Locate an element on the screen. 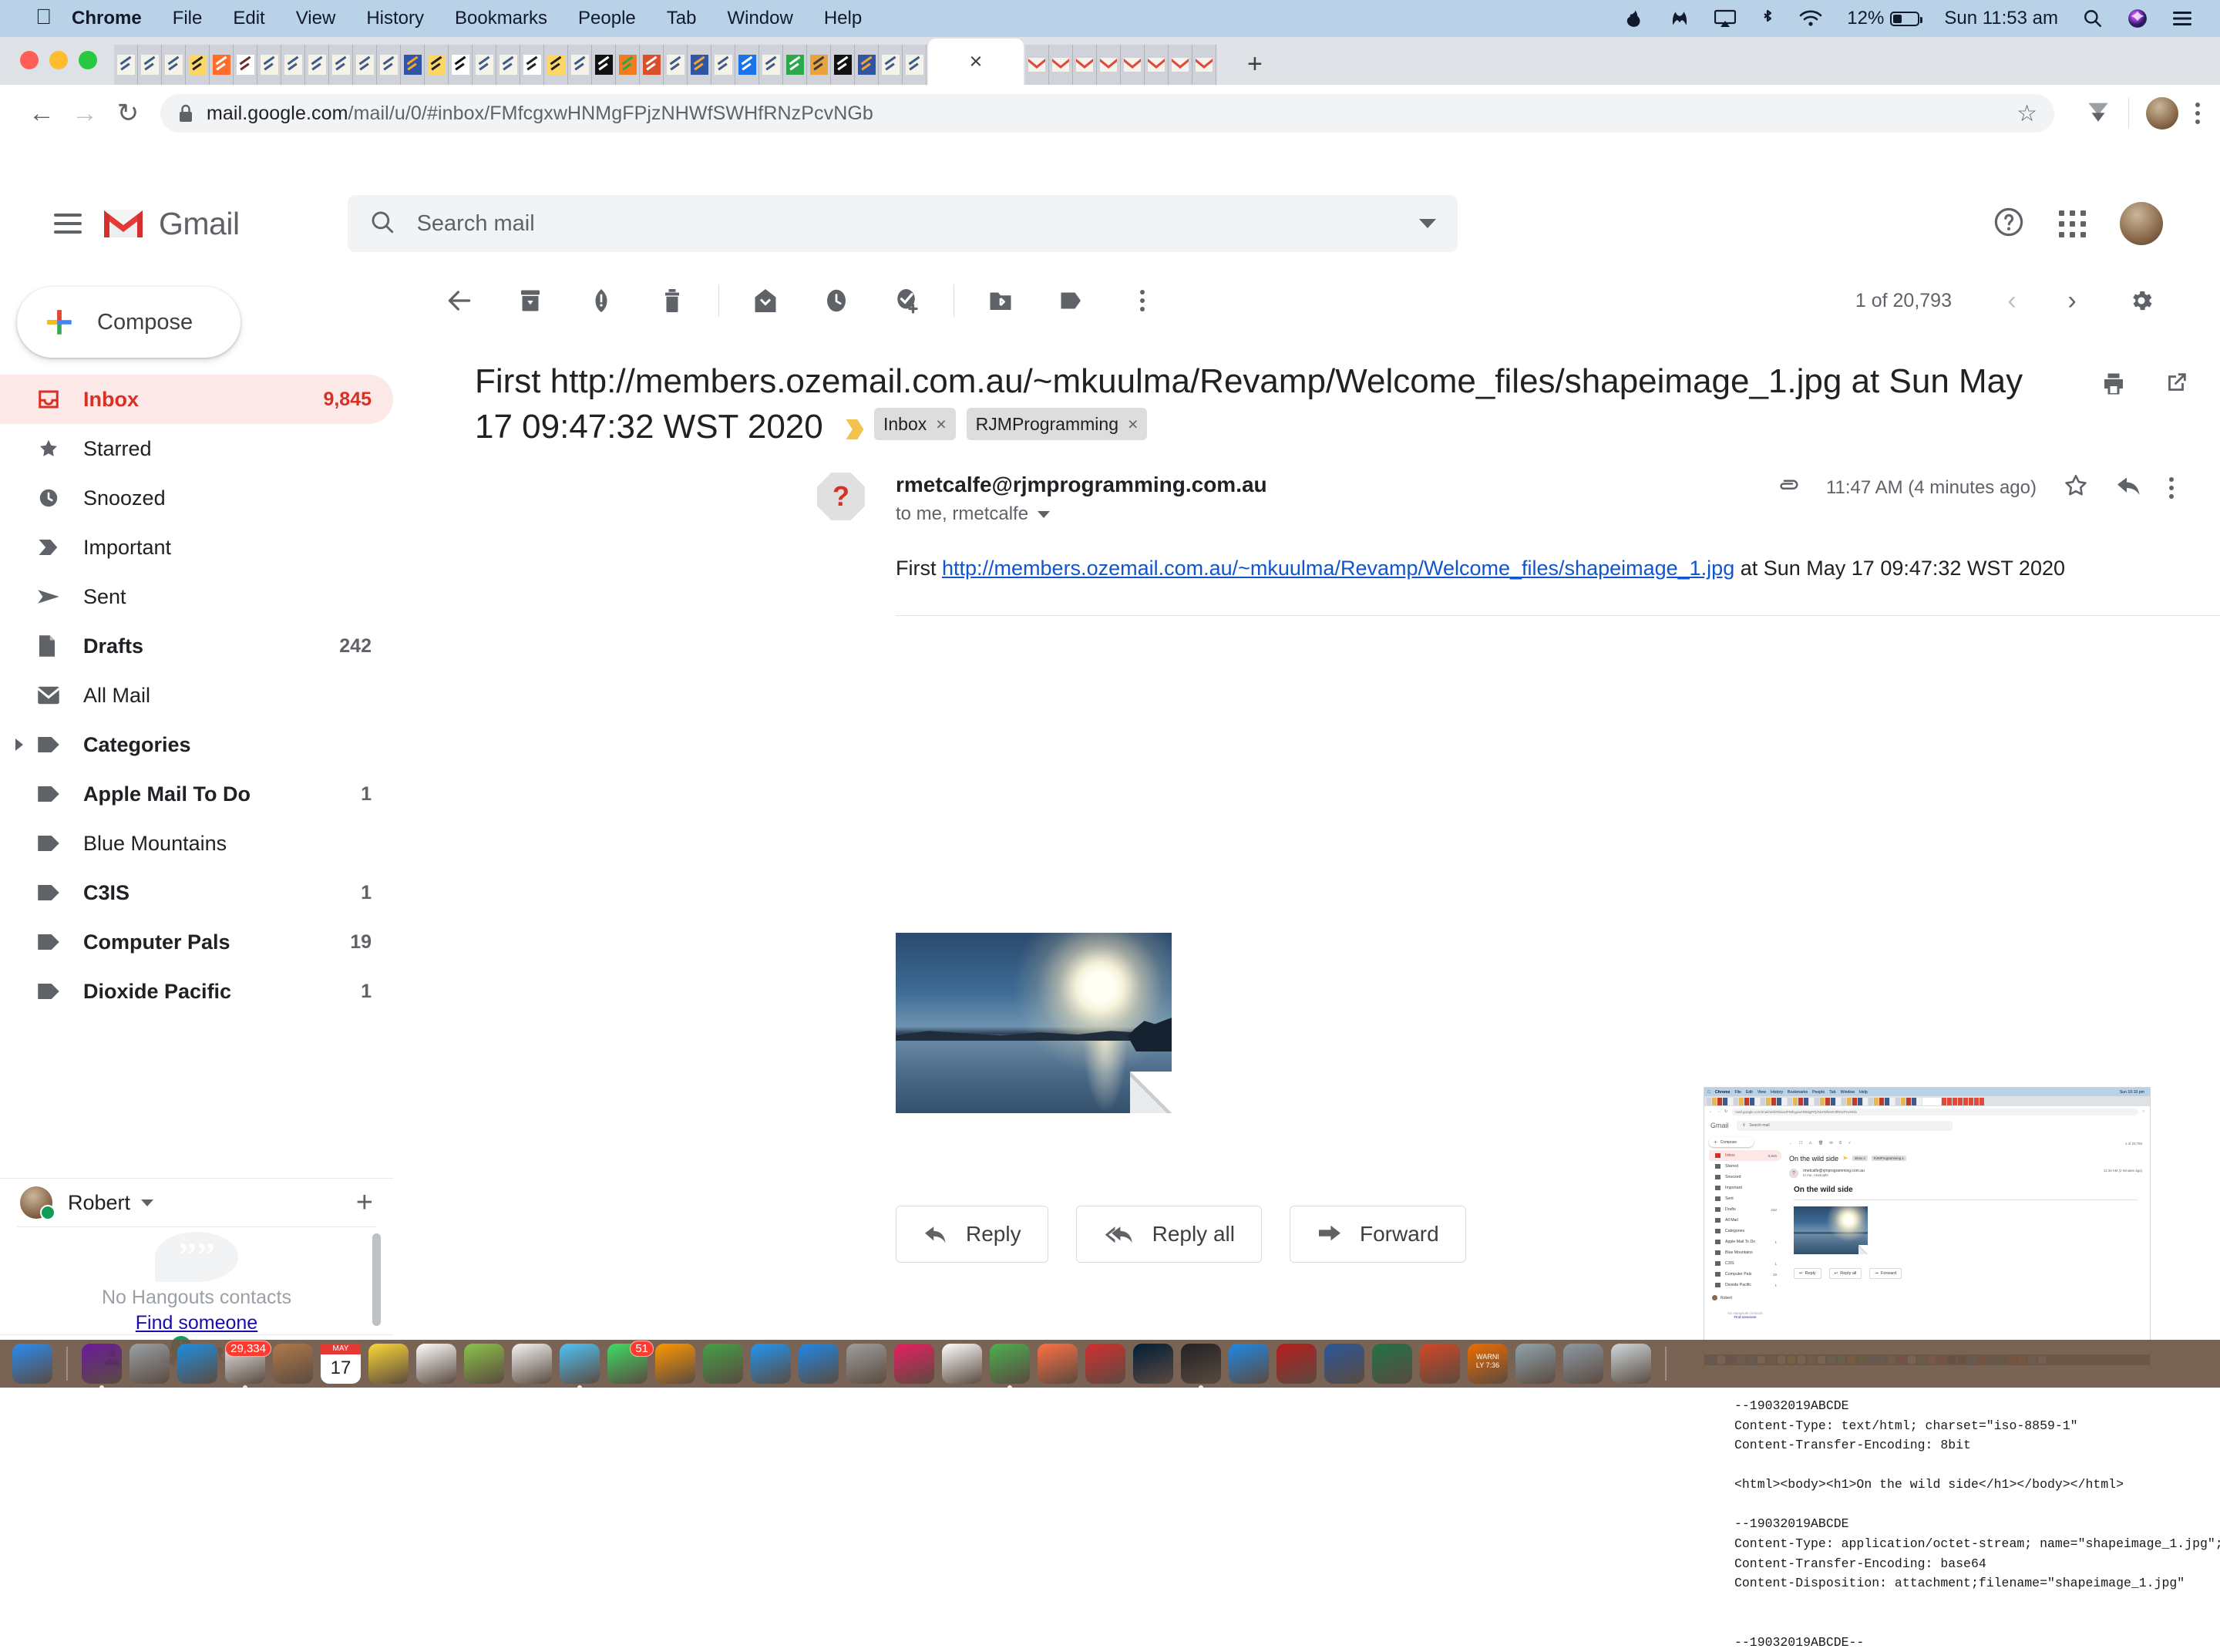 The width and height of the screenshot is (2220, 1652). calendar-icon: MAY17 is located at coordinates (341, 1364).